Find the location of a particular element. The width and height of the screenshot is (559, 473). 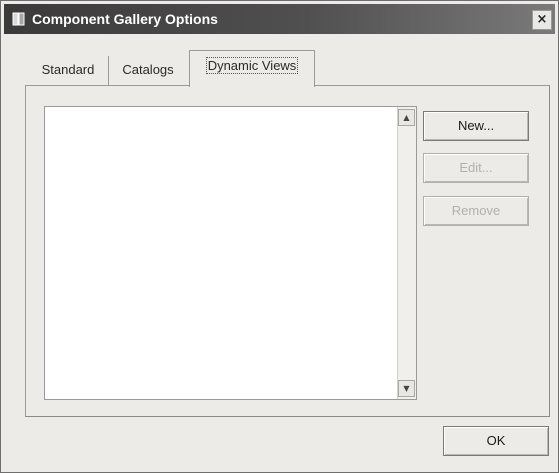

ok-button: OK is located at coordinates (496, 441).